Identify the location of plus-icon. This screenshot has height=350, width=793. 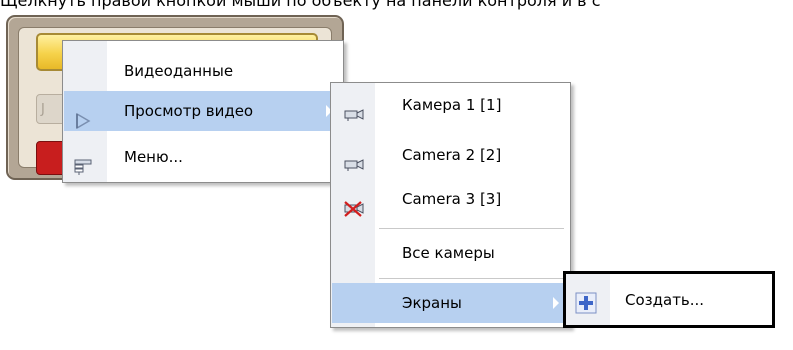
(586, 301).